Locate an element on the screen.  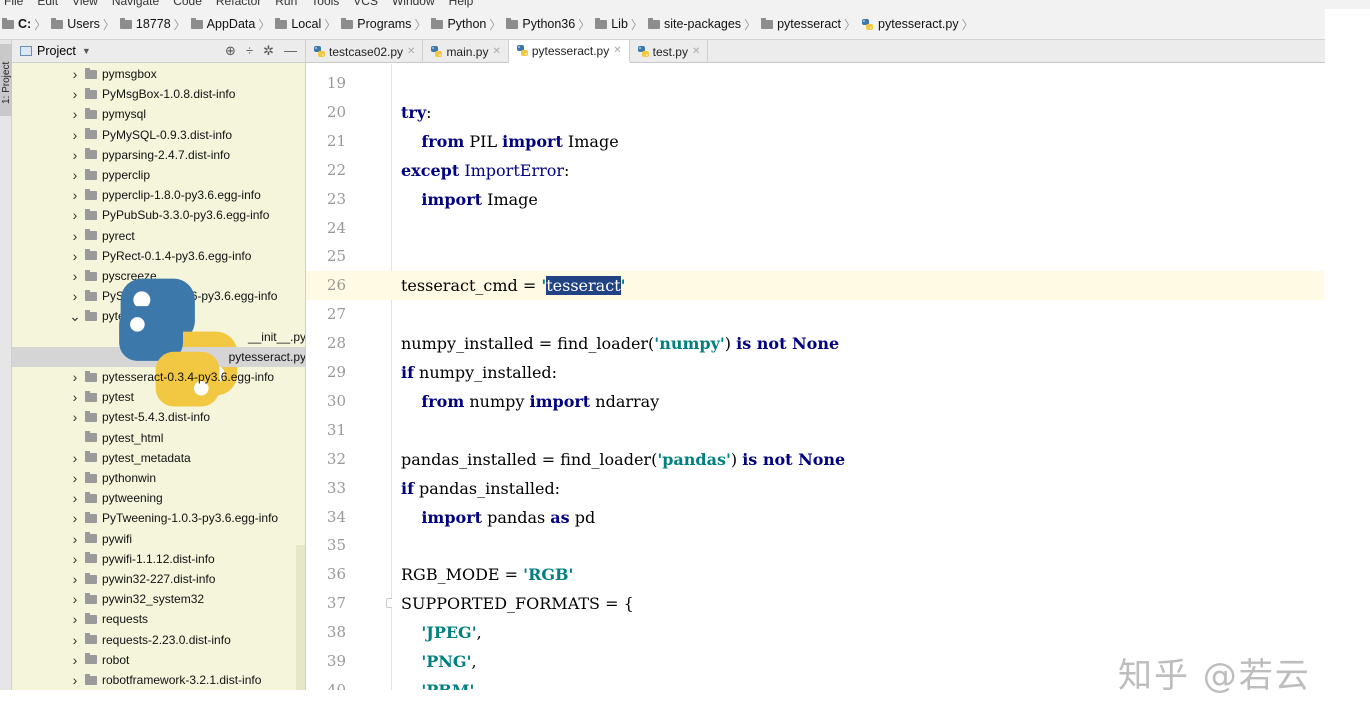
menu-item: File is located at coordinates (13, 4).